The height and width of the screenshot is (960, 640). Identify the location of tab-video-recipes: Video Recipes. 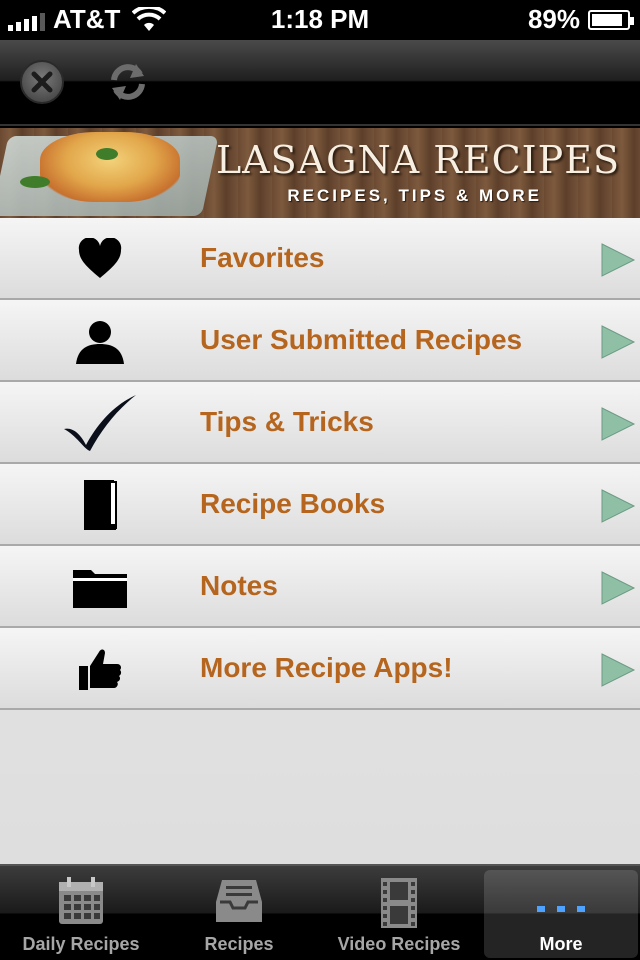
(399, 914).